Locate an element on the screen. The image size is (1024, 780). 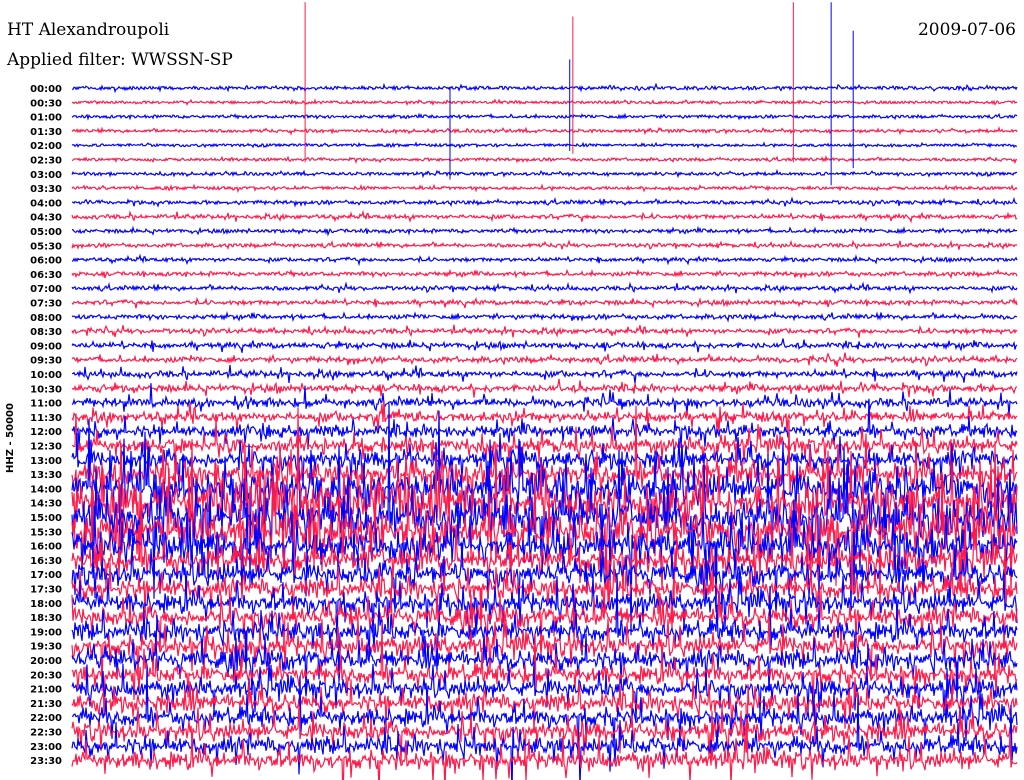
row-time-label: 09:00 is located at coordinates (46, 346).